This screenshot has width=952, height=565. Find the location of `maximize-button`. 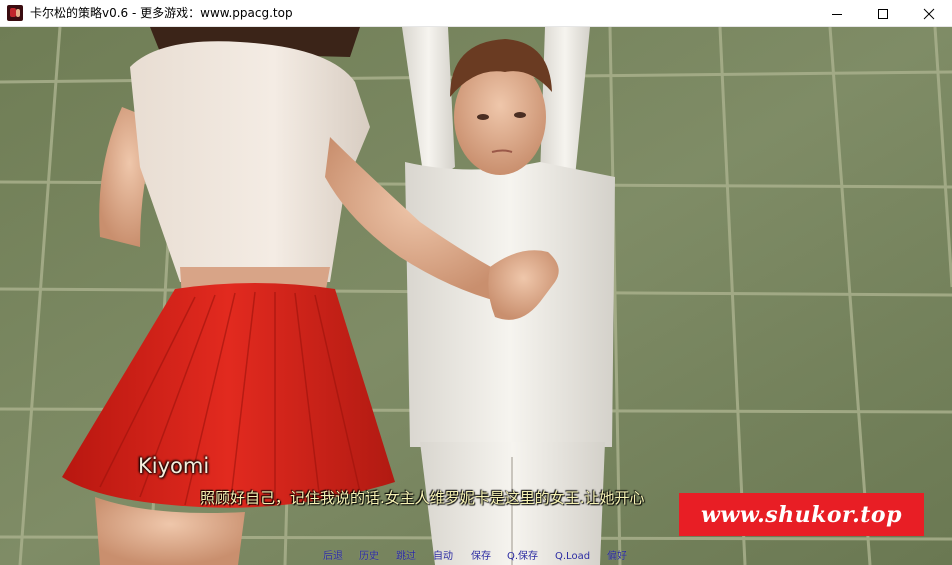

maximize-button is located at coordinates (883, 13).